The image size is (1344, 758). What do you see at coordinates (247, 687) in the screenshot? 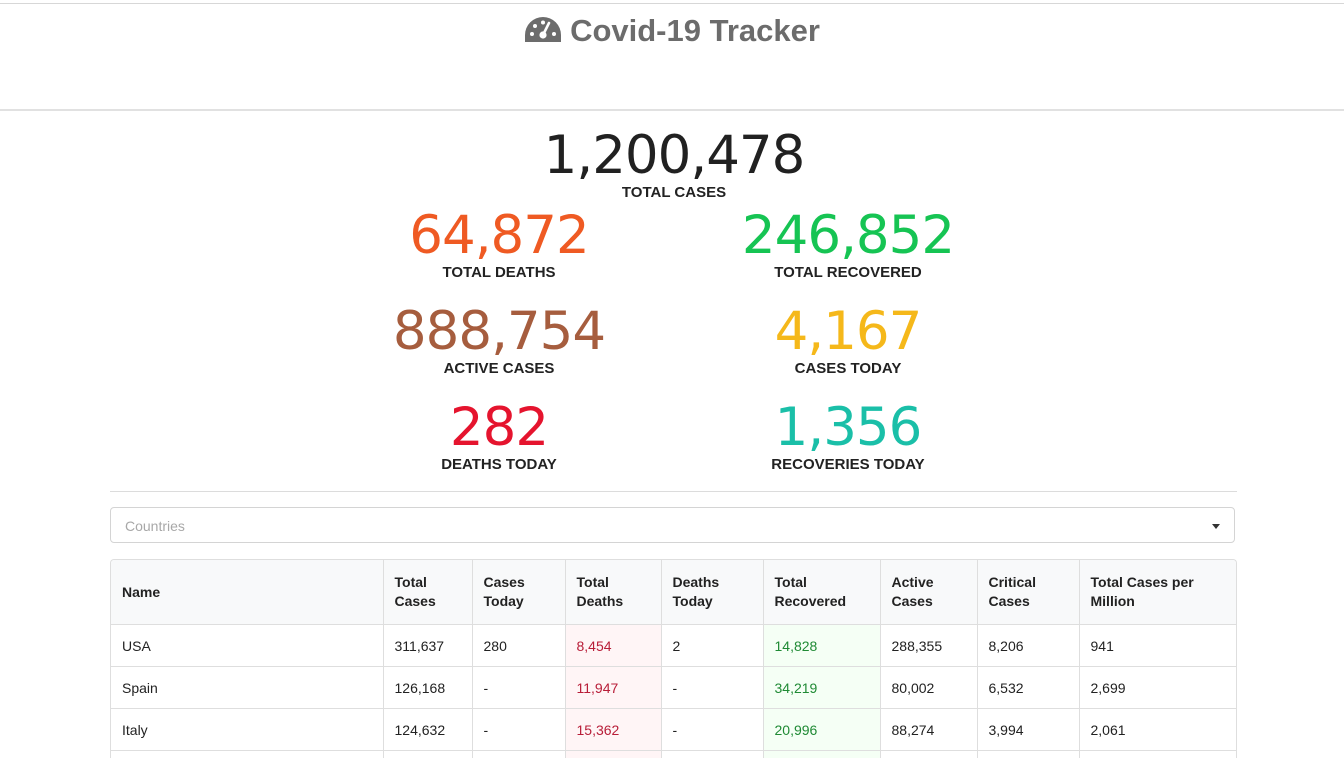
I see `cell-name: Spain` at bounding box center [247, 687].